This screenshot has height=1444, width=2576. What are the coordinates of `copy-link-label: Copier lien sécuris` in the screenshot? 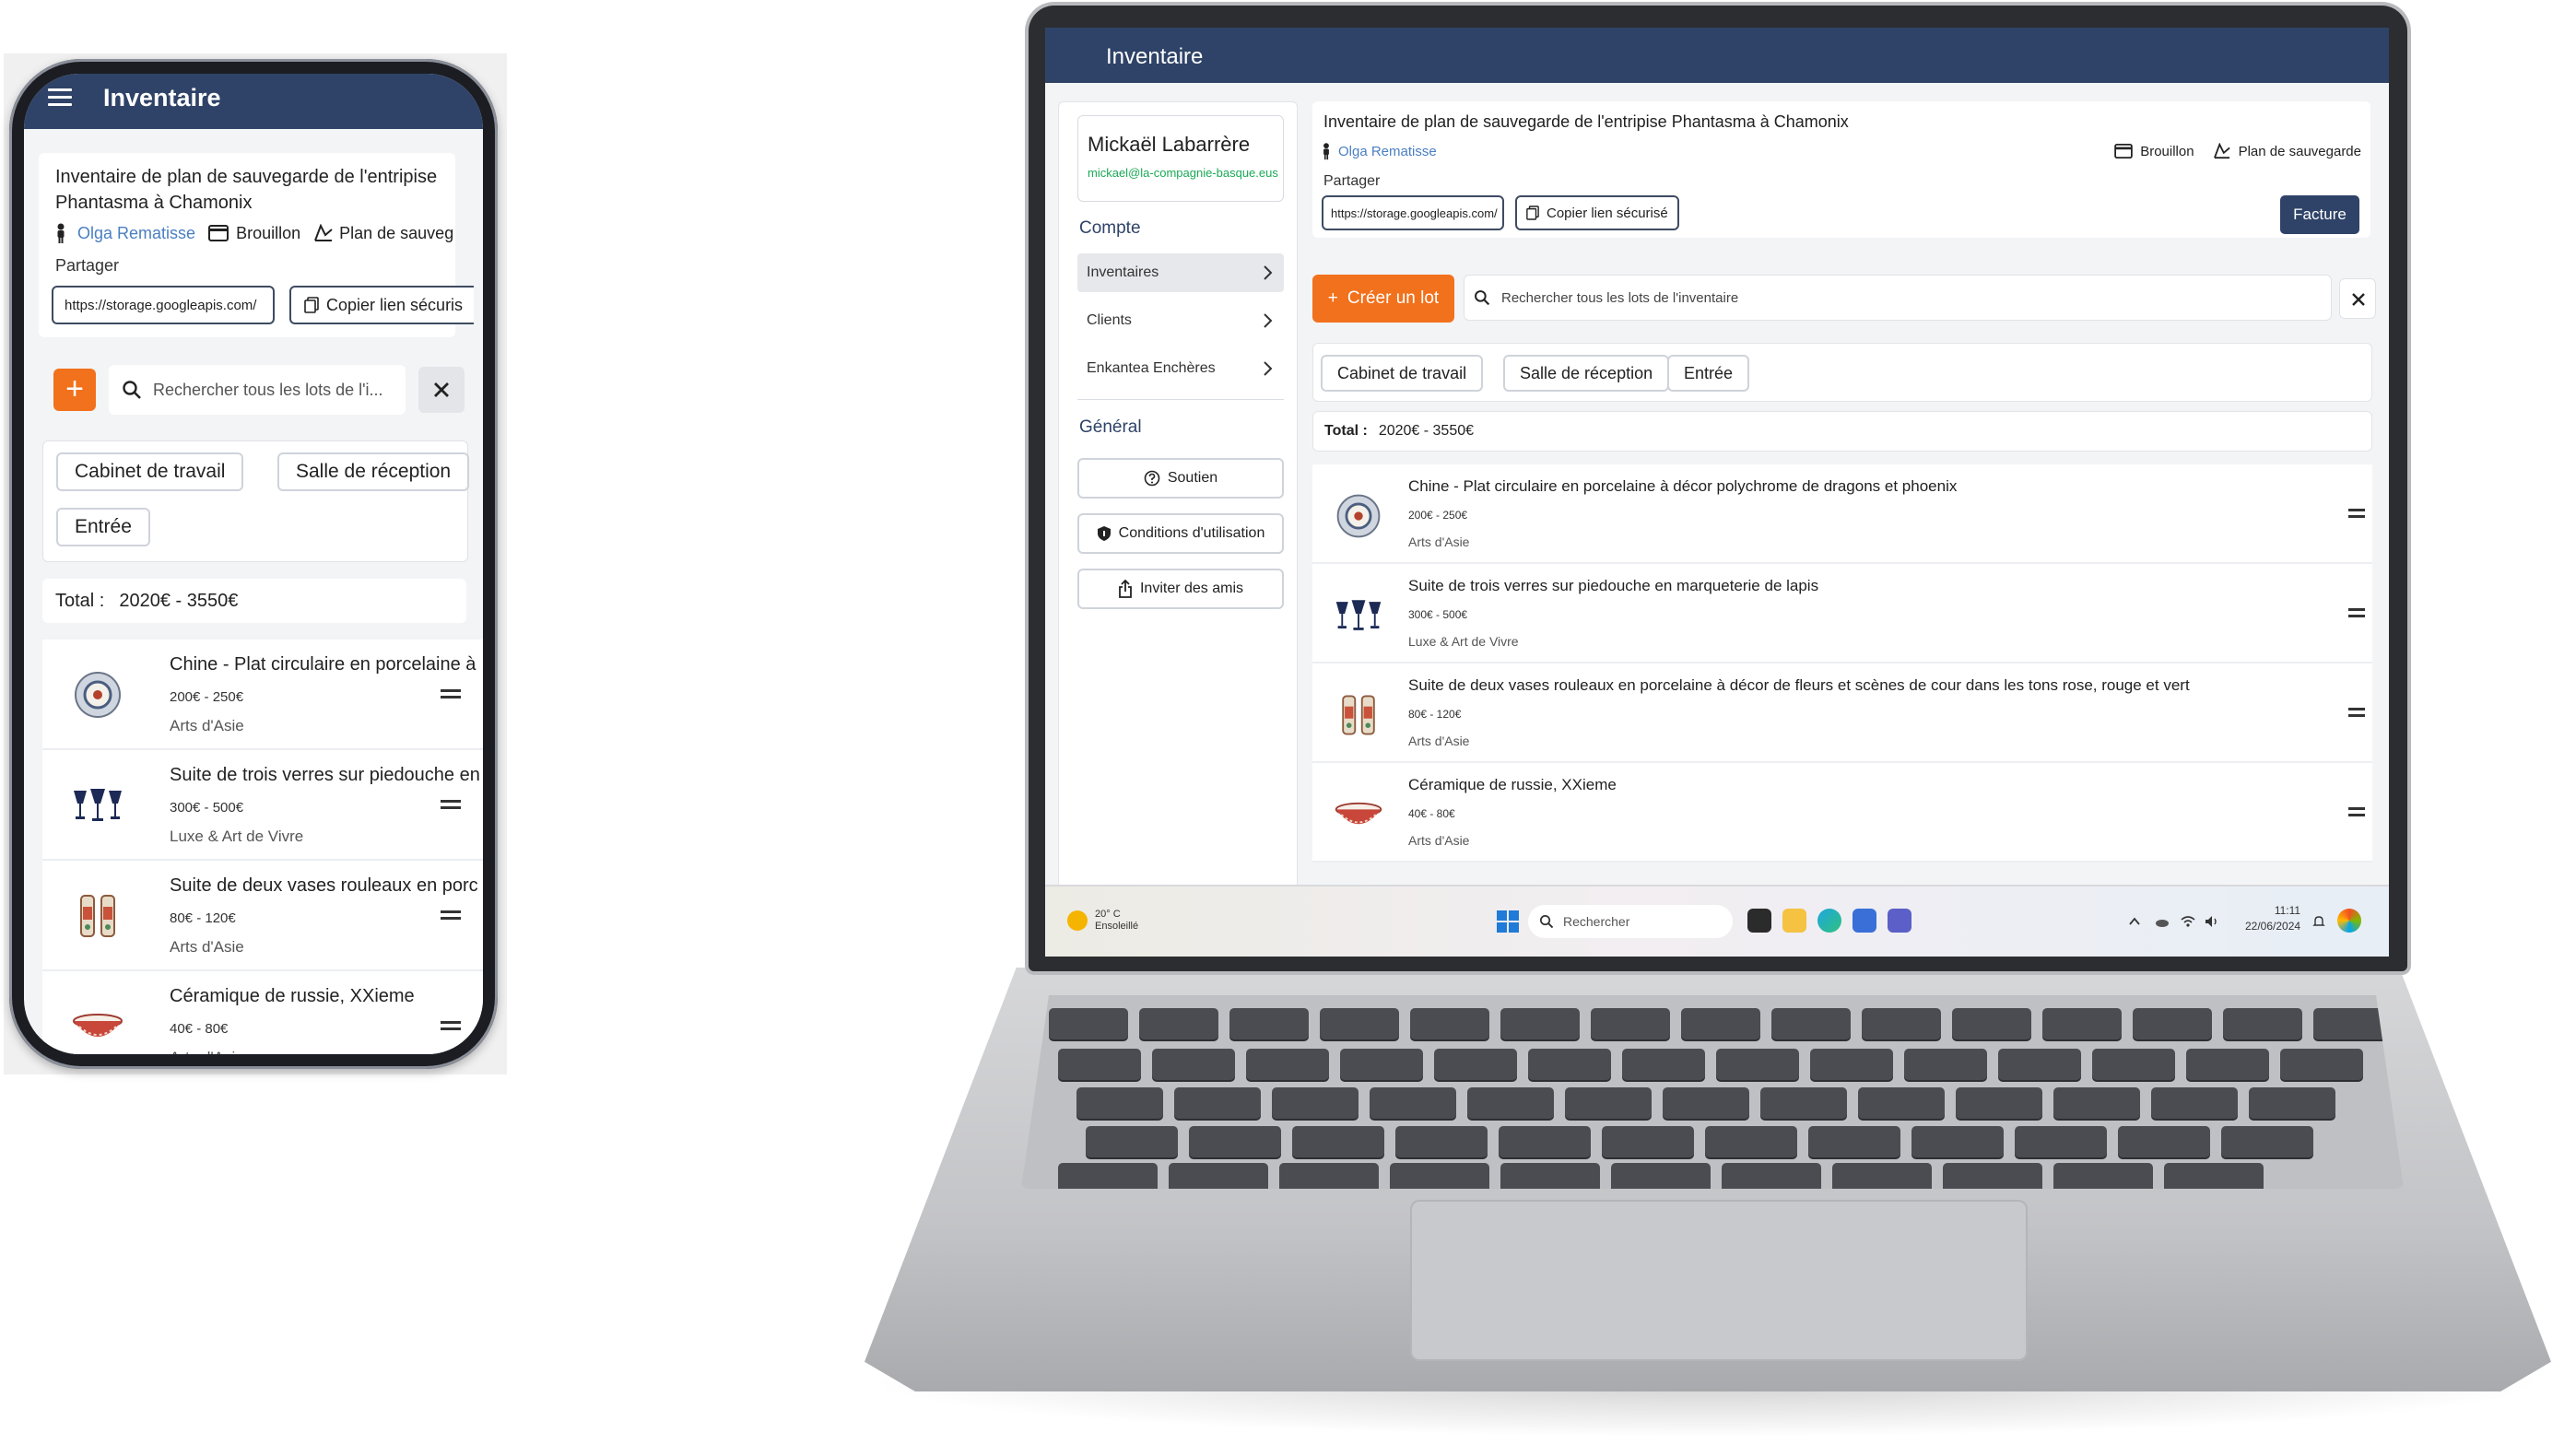 It's located at (395, 304).